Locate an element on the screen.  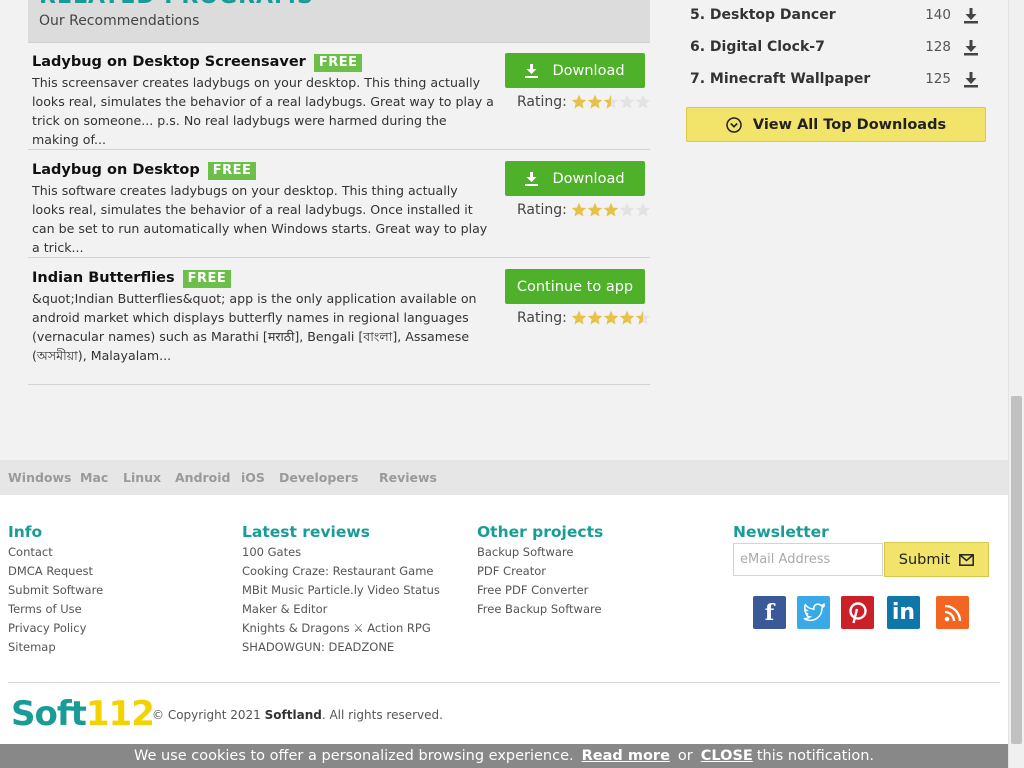
copyright-brand: Softland is located at coordinates (293, 715).